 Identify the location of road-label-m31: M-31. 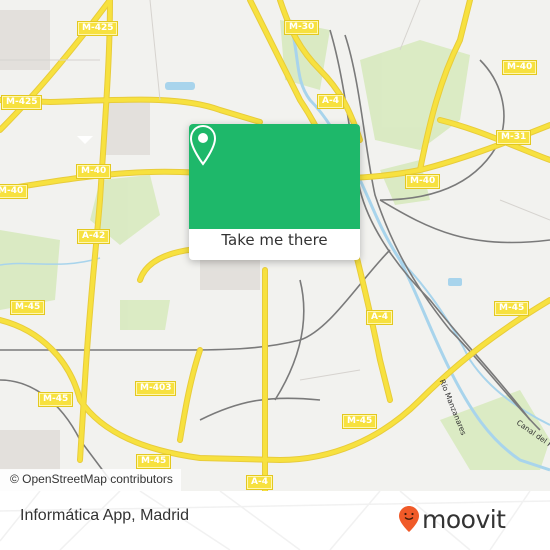
(513, 137).